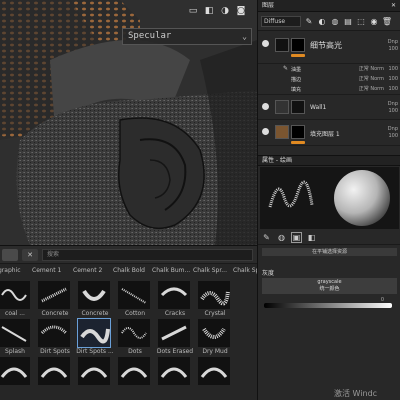  I want to click on shelf-item-label: Crystal, so click(215, 313).